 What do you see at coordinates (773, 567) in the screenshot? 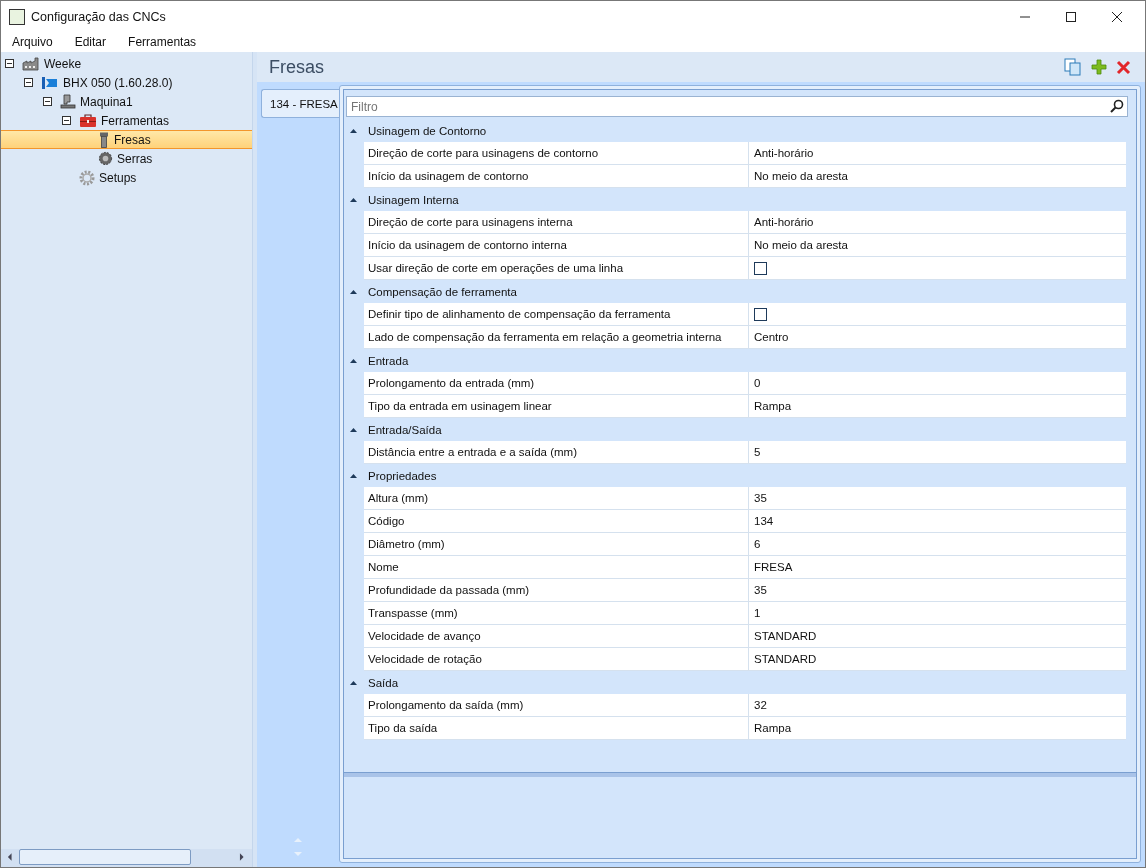
I see `property-value: FRESA` at bounding box center [773, 567].